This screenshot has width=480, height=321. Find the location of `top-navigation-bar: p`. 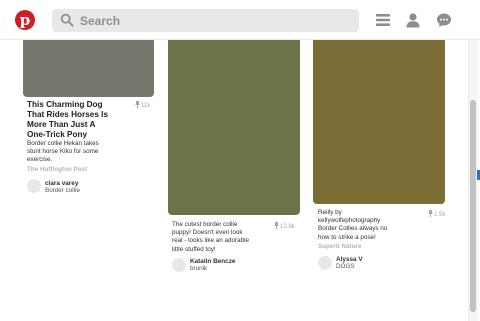

top-navigation-bar: p is located at coordinates (240, 20).